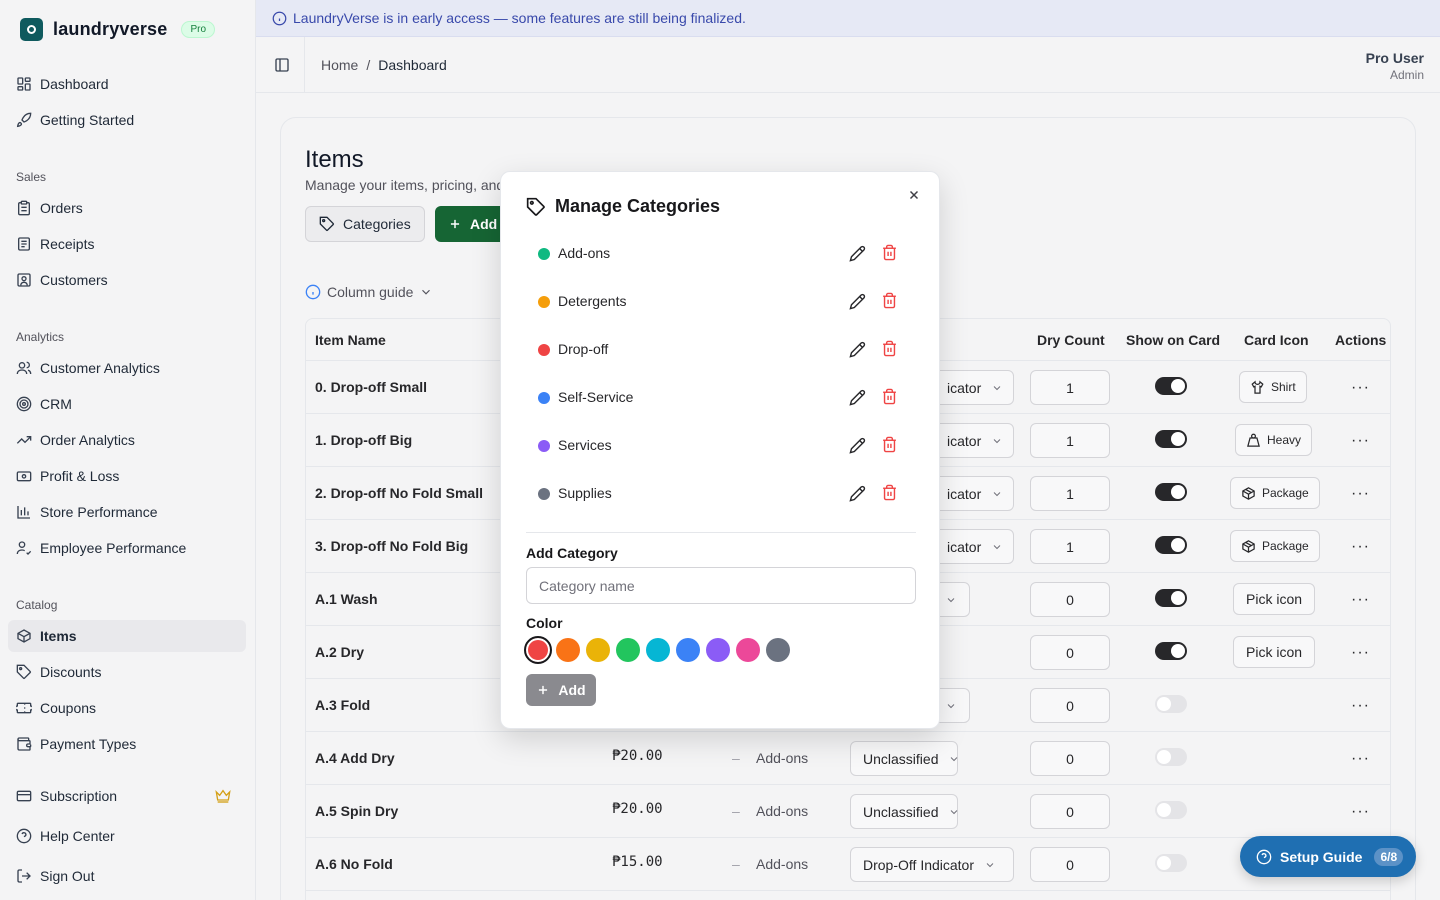  I want to click on category-name: Drop-off, so click(583, 349).